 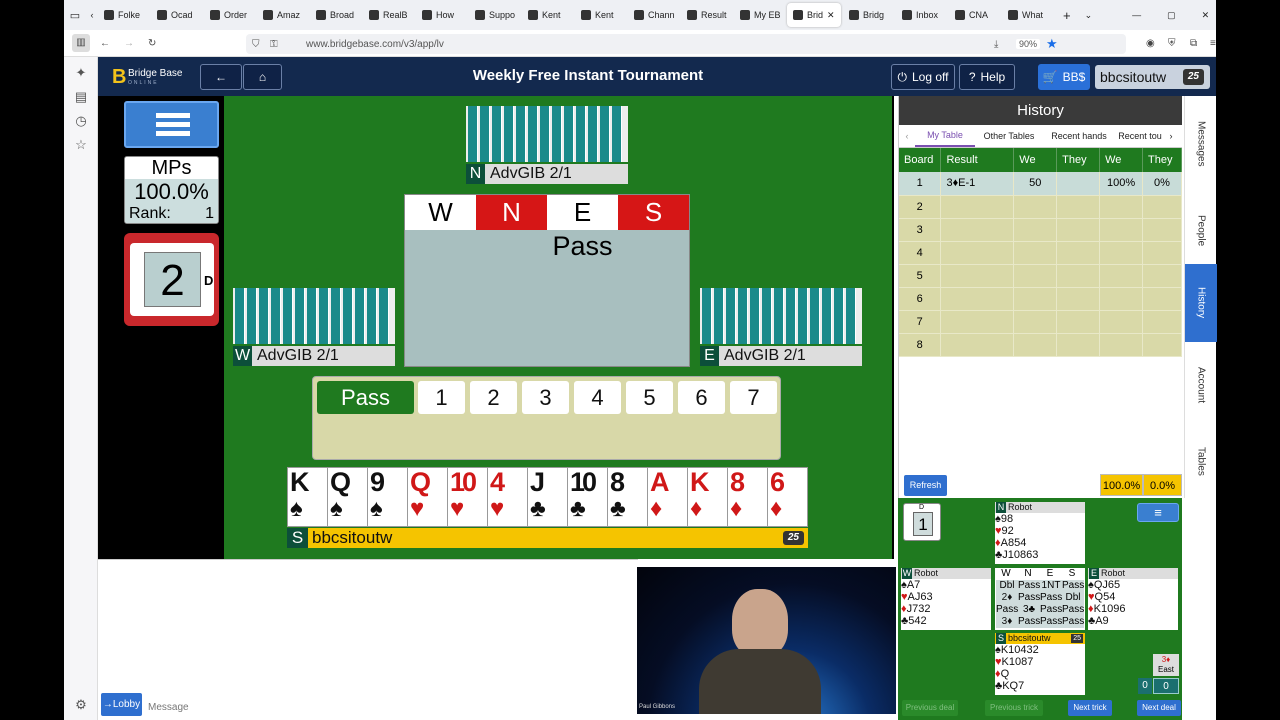 I want to click on user-badge: bbcsitoutw 25, so click(x=1152, y=77).